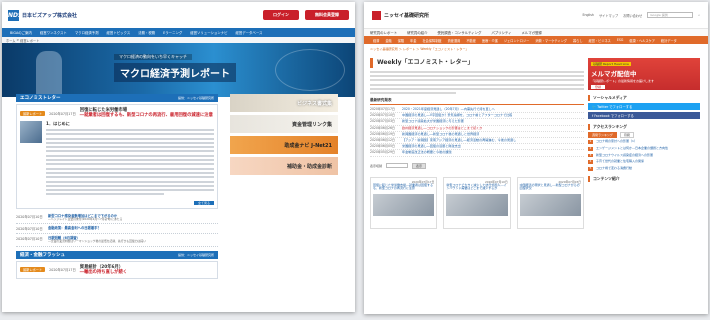 The width and height of the screenshot is (710, 320). I want to click on intro-text, so click(477, 82).